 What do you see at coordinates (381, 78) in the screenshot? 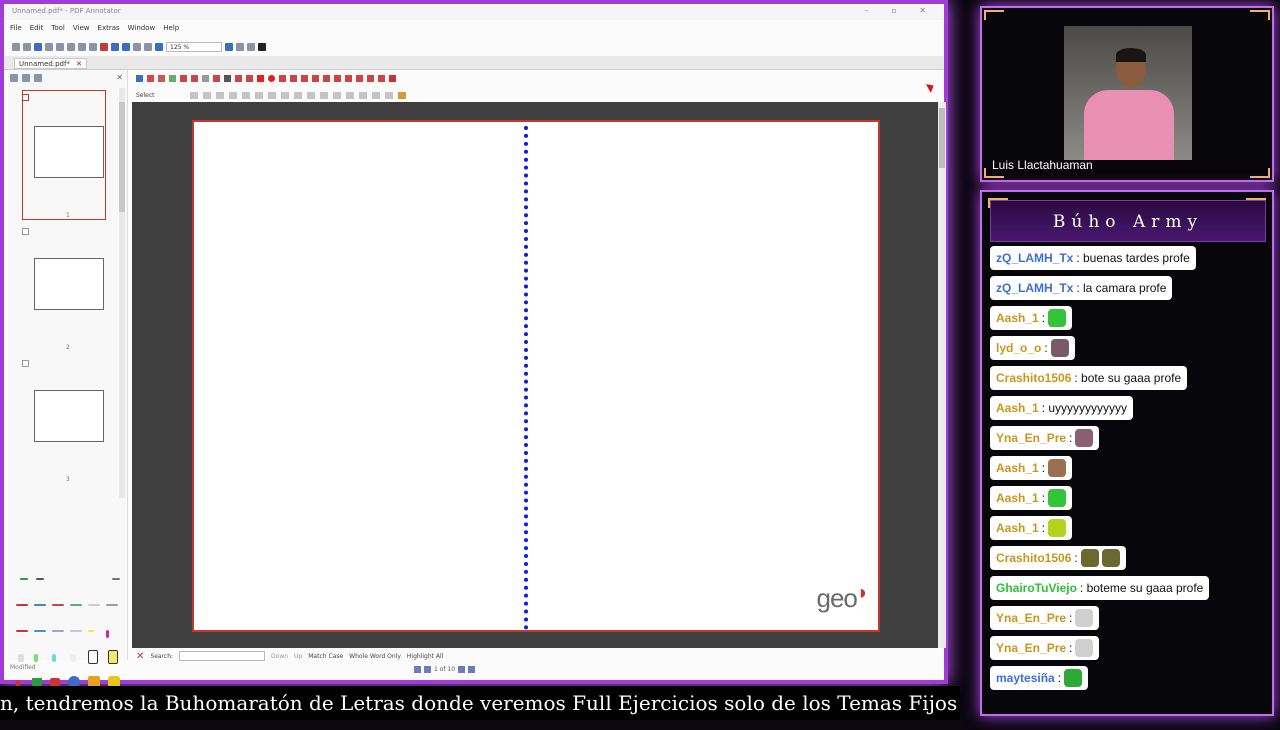
I see `sum-tool-icon` at bounding box center [381, 78].